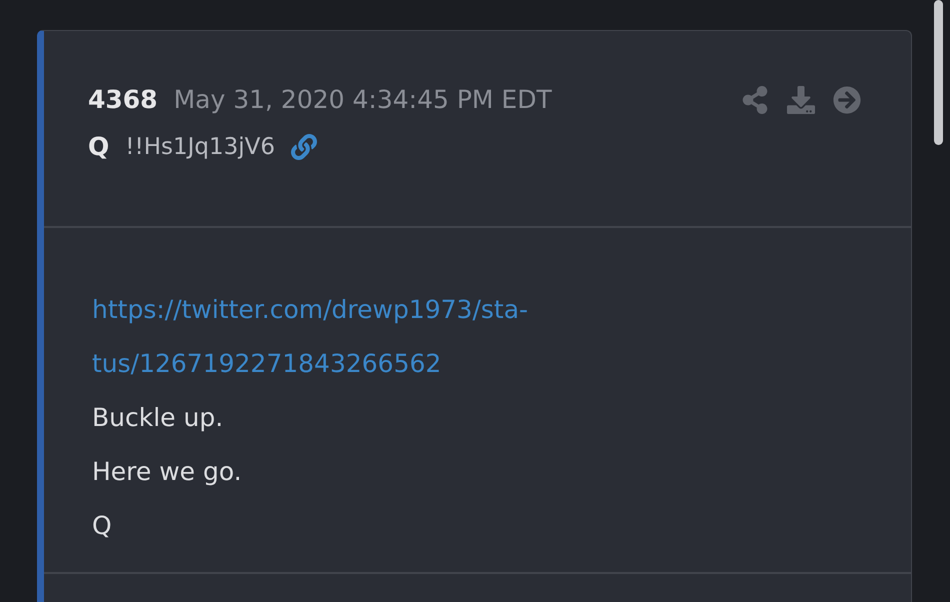 The height and width of the screenshot is (602, 950). What do you see at coordinates (123, 99) in the screenshot?
I see `post-number: 4368` at bounding box center [123, 99].